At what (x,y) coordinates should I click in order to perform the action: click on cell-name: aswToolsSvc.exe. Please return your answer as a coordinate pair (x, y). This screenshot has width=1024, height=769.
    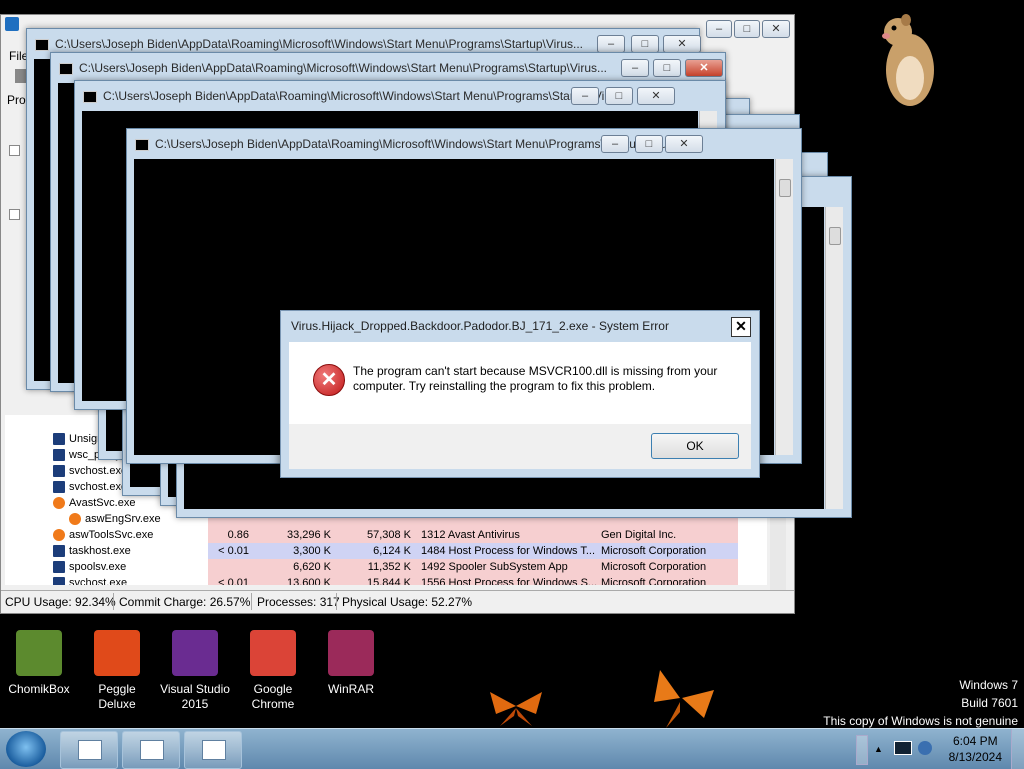
    Looking at the image, I should click on (111, 535).